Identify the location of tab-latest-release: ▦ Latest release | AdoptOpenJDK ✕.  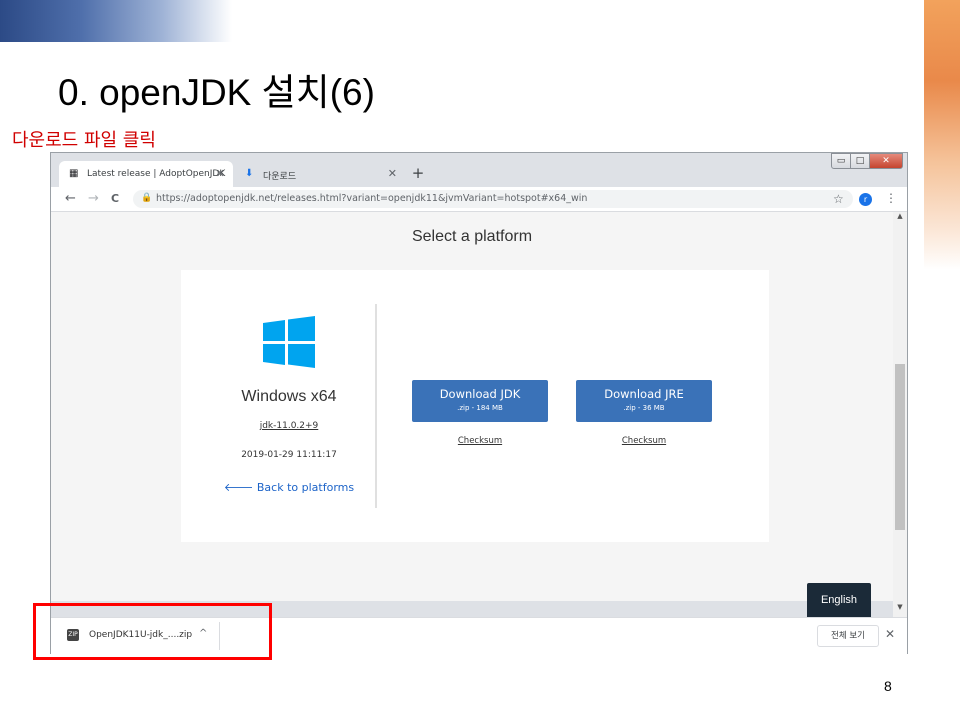
(146, 174).